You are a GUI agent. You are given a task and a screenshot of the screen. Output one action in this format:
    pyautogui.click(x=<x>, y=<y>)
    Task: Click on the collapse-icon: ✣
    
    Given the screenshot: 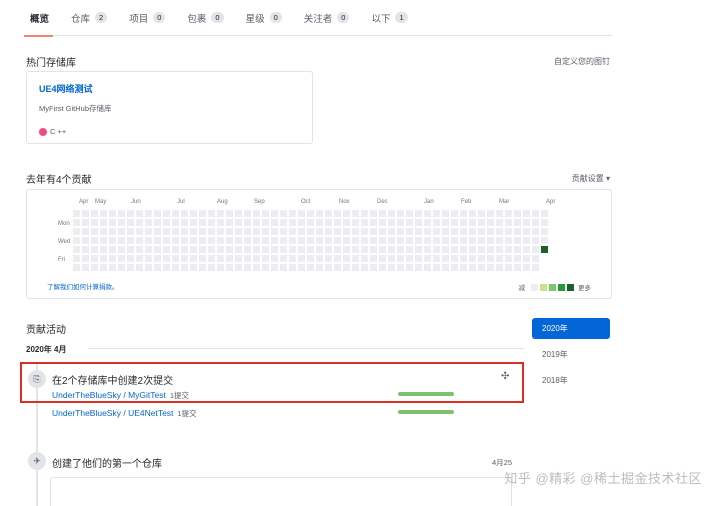 What is the action you would take?
    pyautogui.click(x=505, y=376)
    